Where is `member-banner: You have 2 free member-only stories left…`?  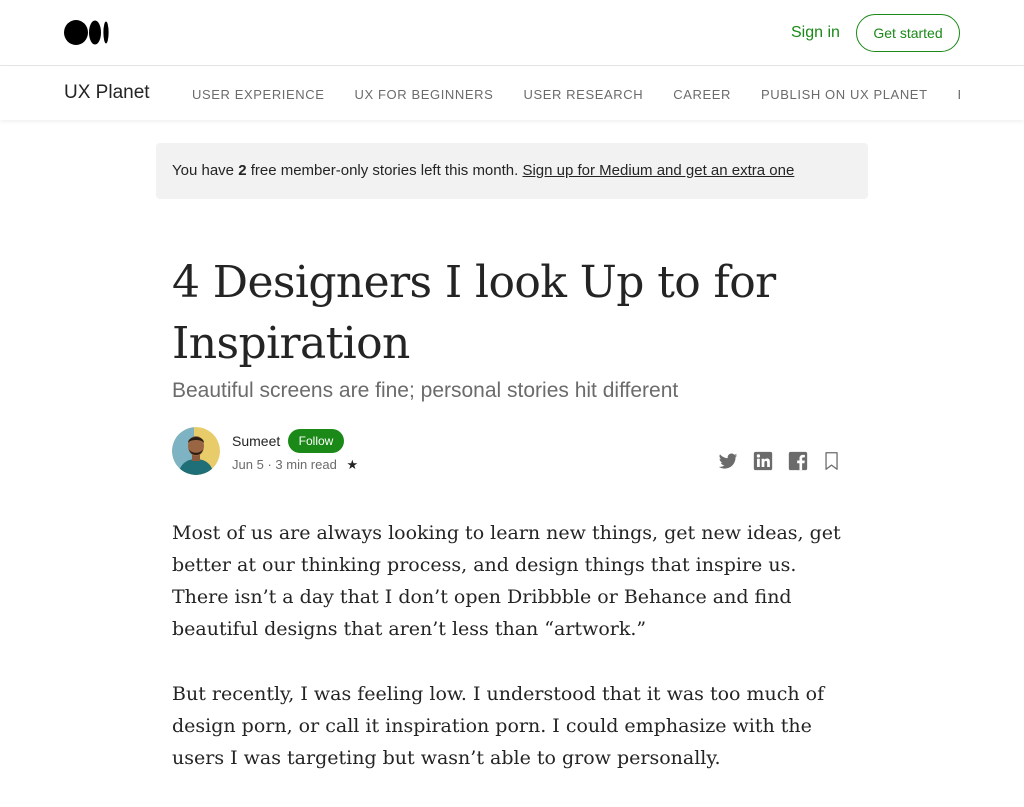
member-banner: You have 2 free member-only stories left… is located at coordinates (512, 171).